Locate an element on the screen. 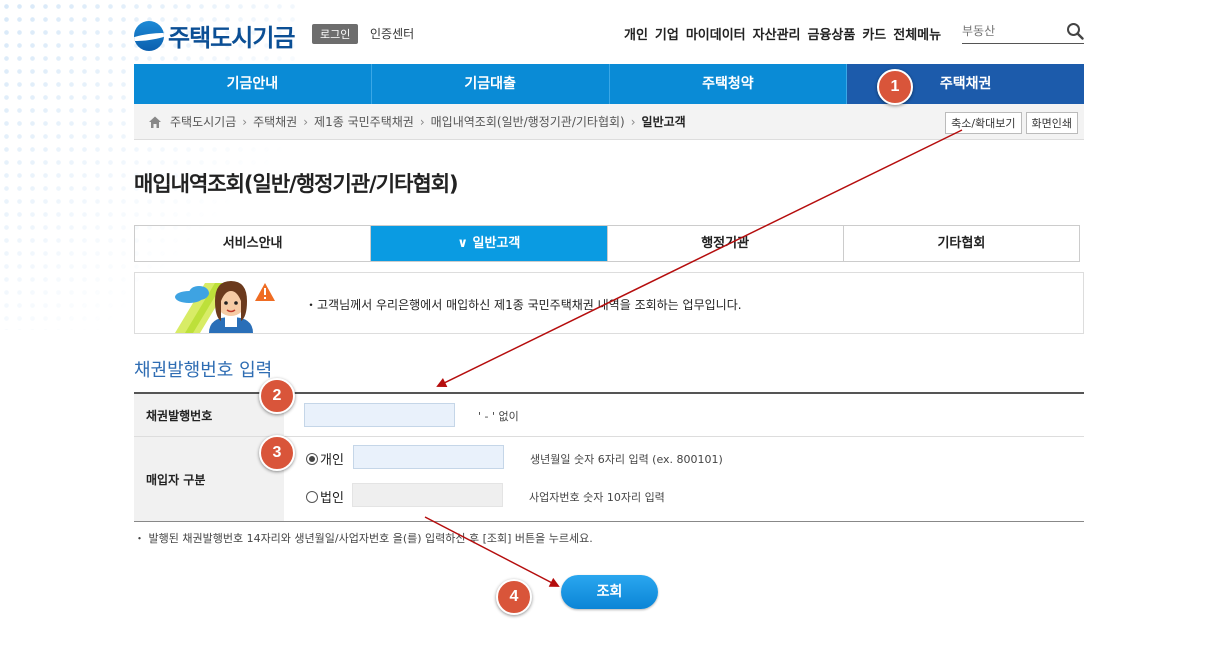 The image size is (1220, 651). topnav-item-card: 카드 is located at coordinates (874, 33).